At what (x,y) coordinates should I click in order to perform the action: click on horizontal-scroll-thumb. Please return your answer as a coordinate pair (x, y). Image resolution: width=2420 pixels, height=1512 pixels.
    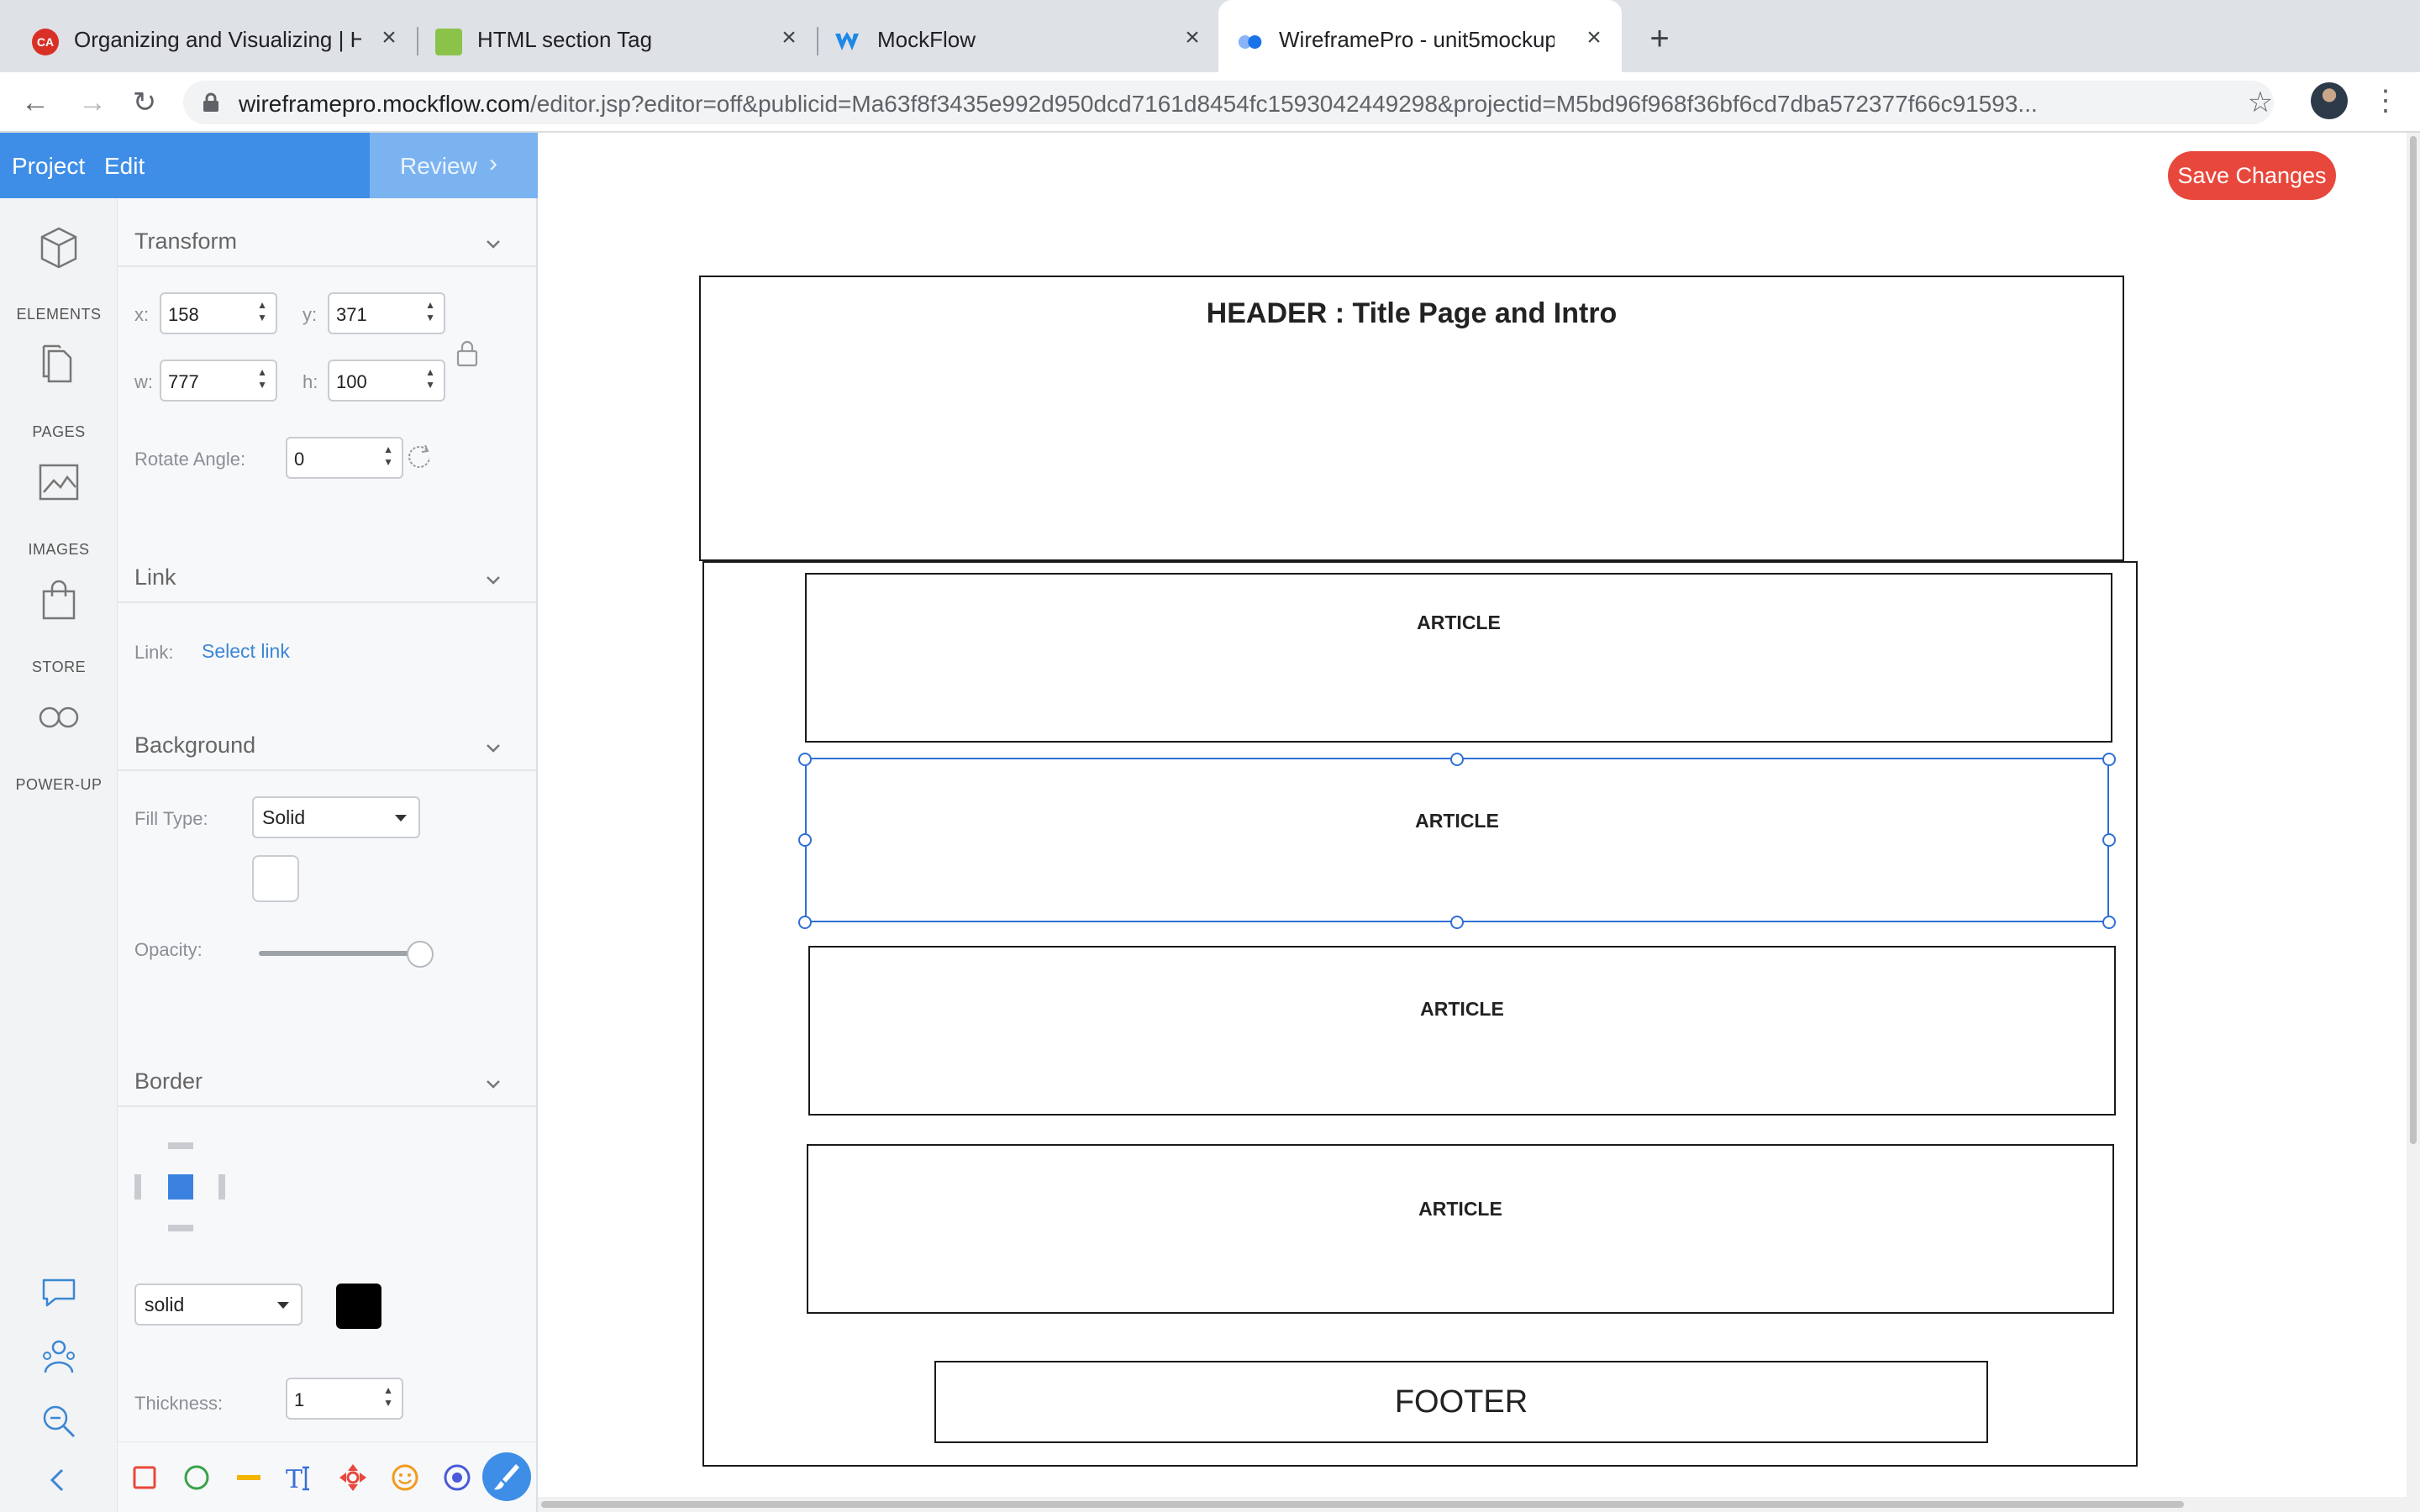
    Looking at the image, I should click on (1362, 1504).